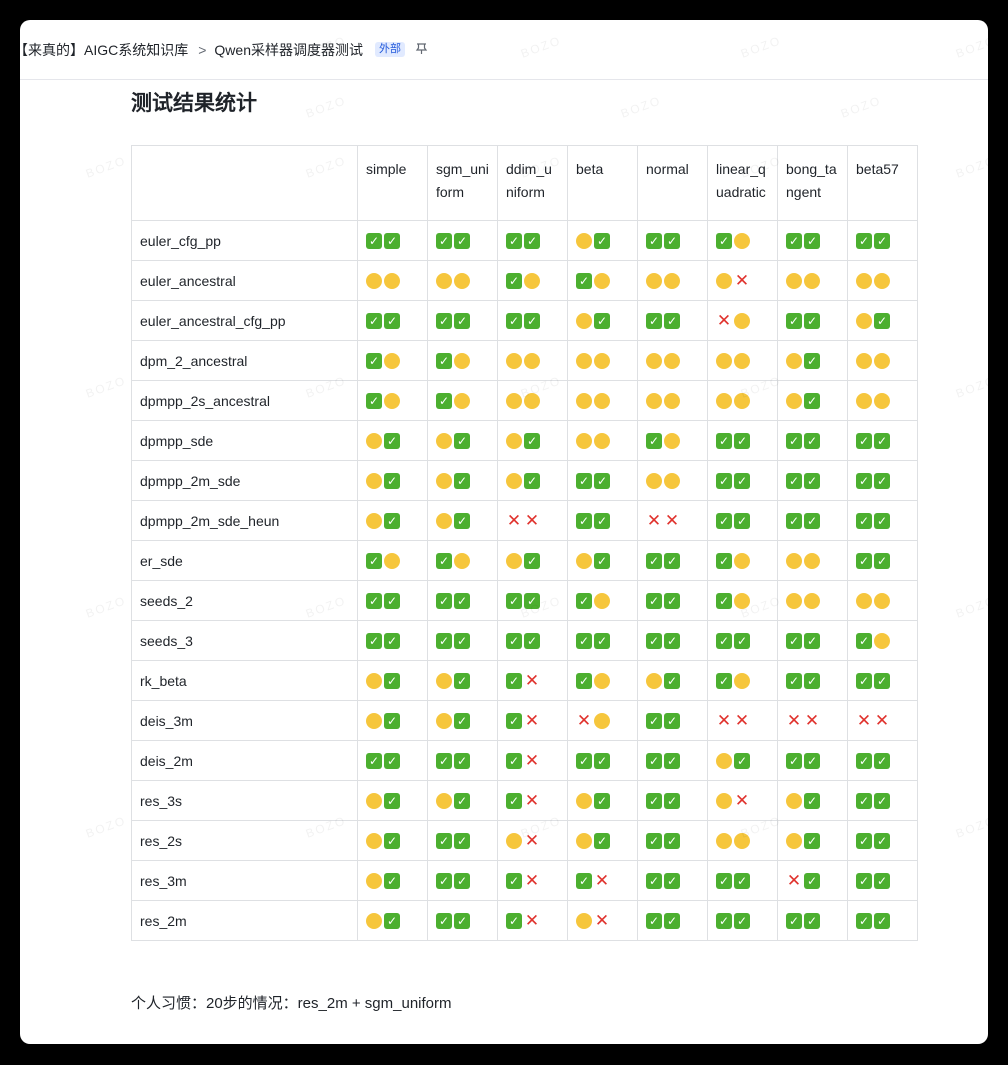 The width and height of the screenshot is (1008, 1065). I want to click on table-row: dpmpp_2m_sde ✓ ✓ ✓ ✓ ✓ ✓ ✓ ✓ ✓ ✓ ✓, so click(524, 480).